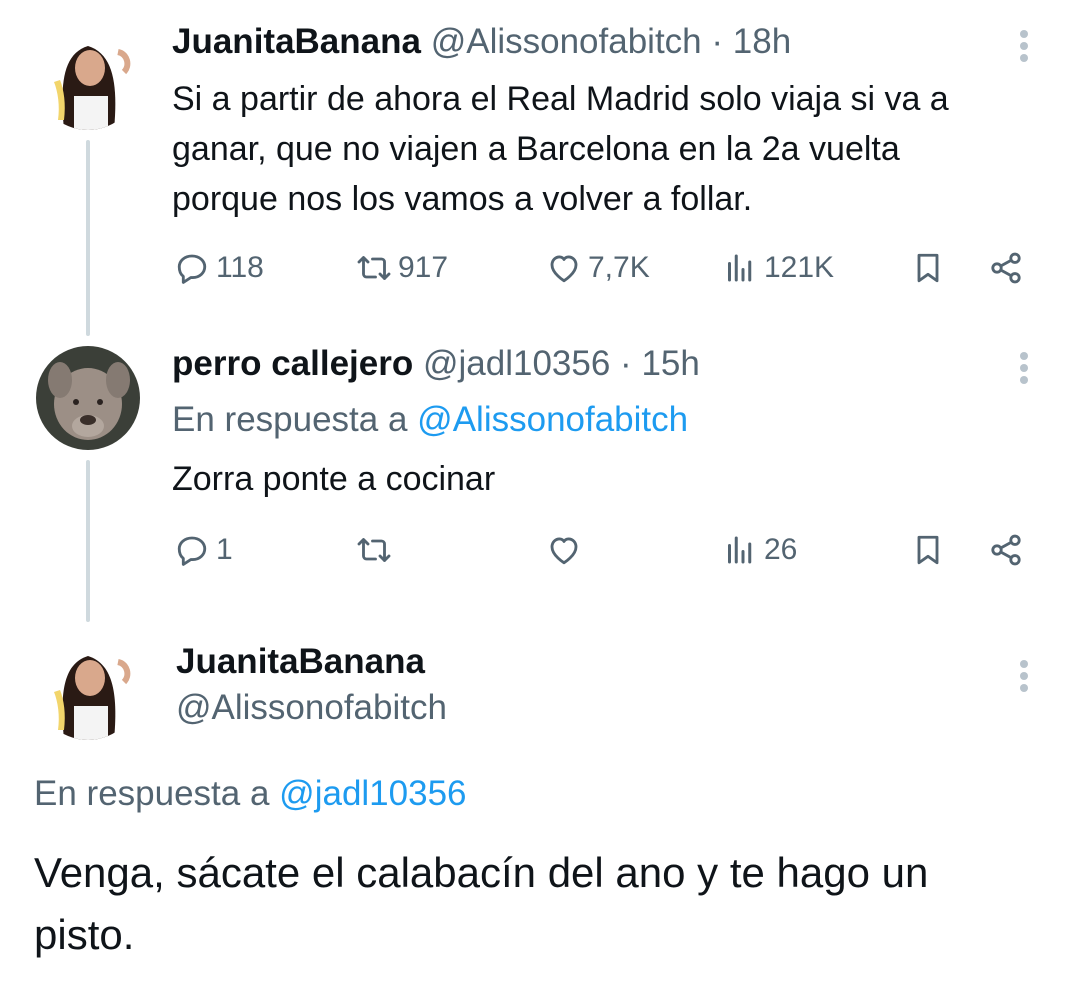 Image resolution: width=1080 pixels, height=988 pixels. I want to click on like-count: 7,7K, so click(619, 267).